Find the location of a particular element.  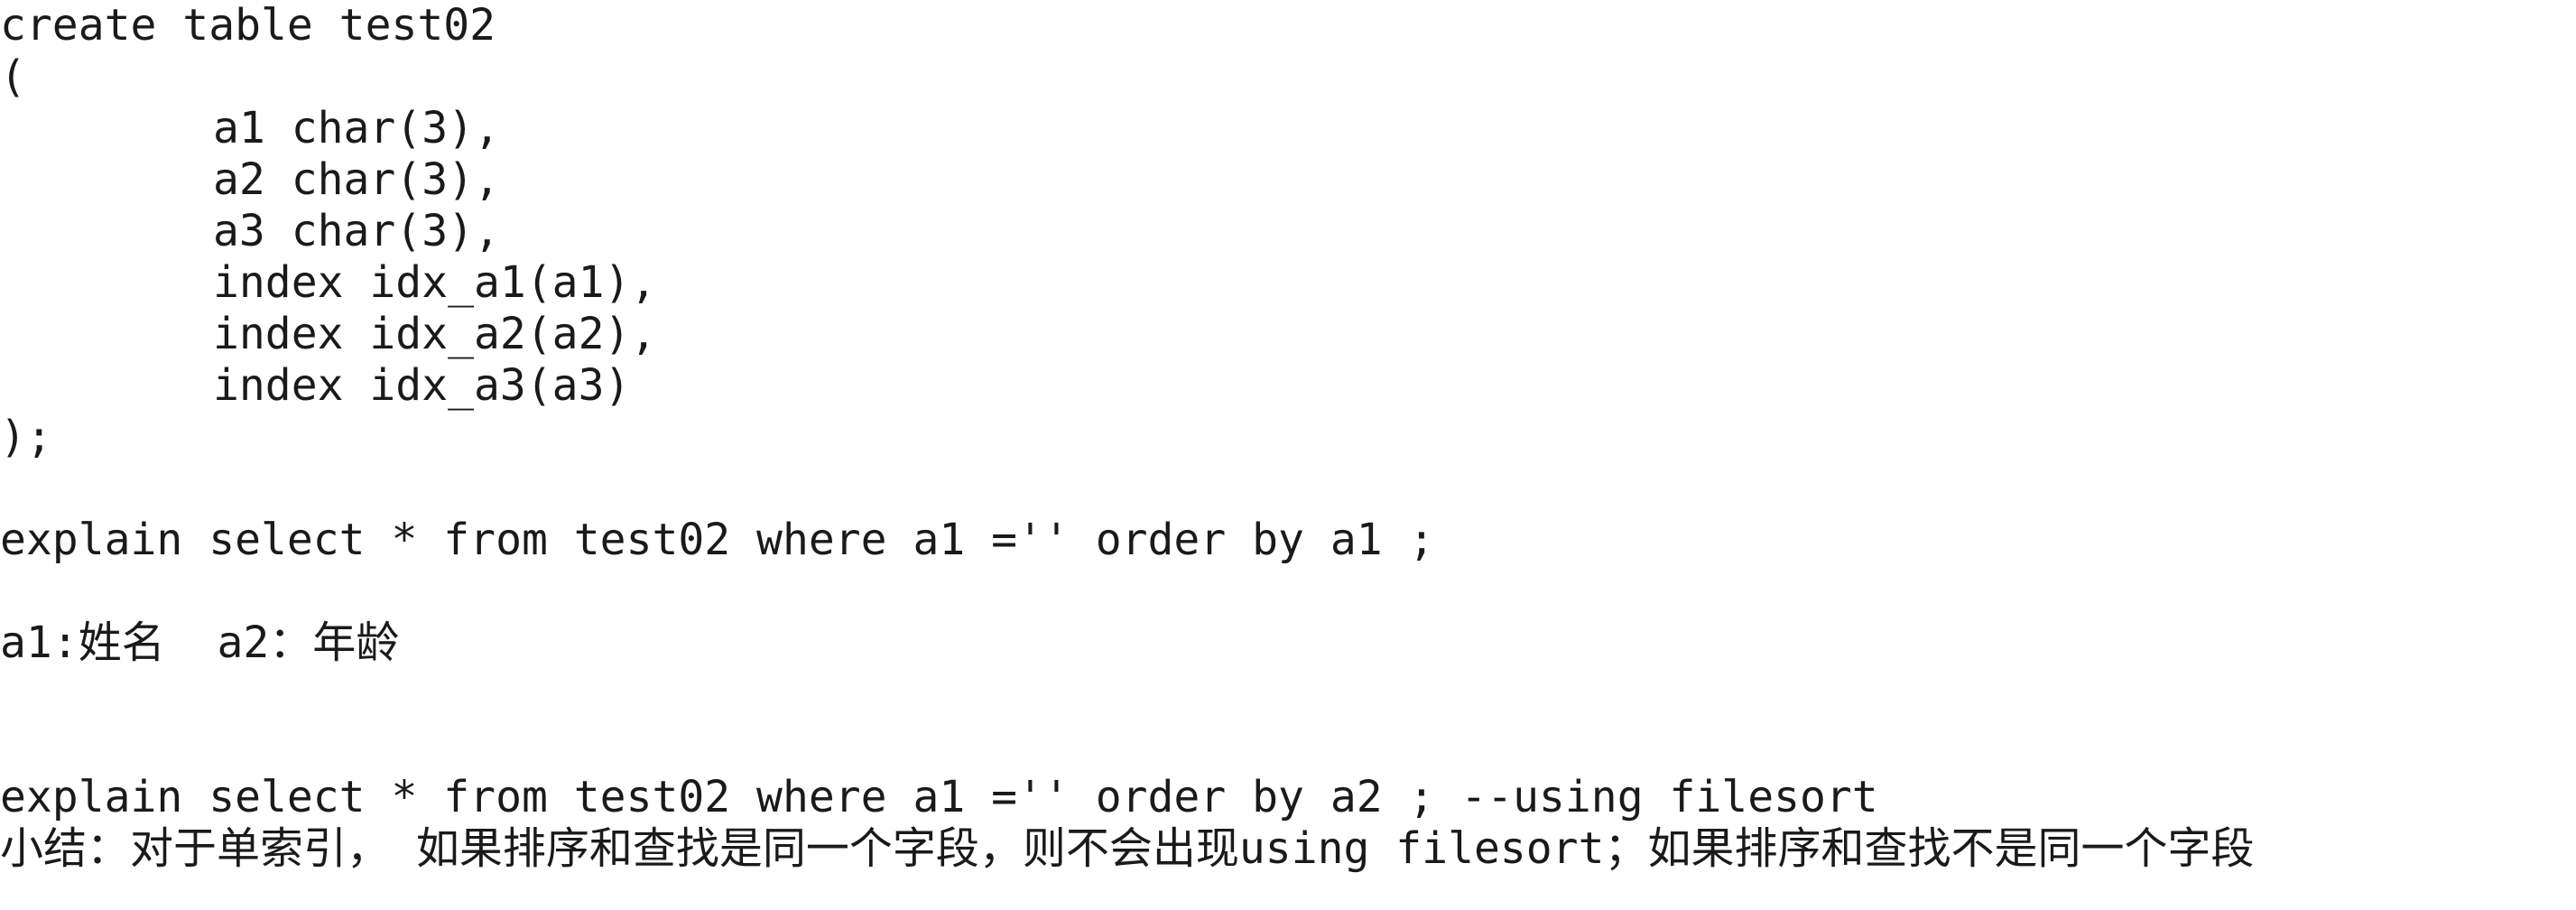

code-line-close-paren: ); is located at coordinates (26, 437).